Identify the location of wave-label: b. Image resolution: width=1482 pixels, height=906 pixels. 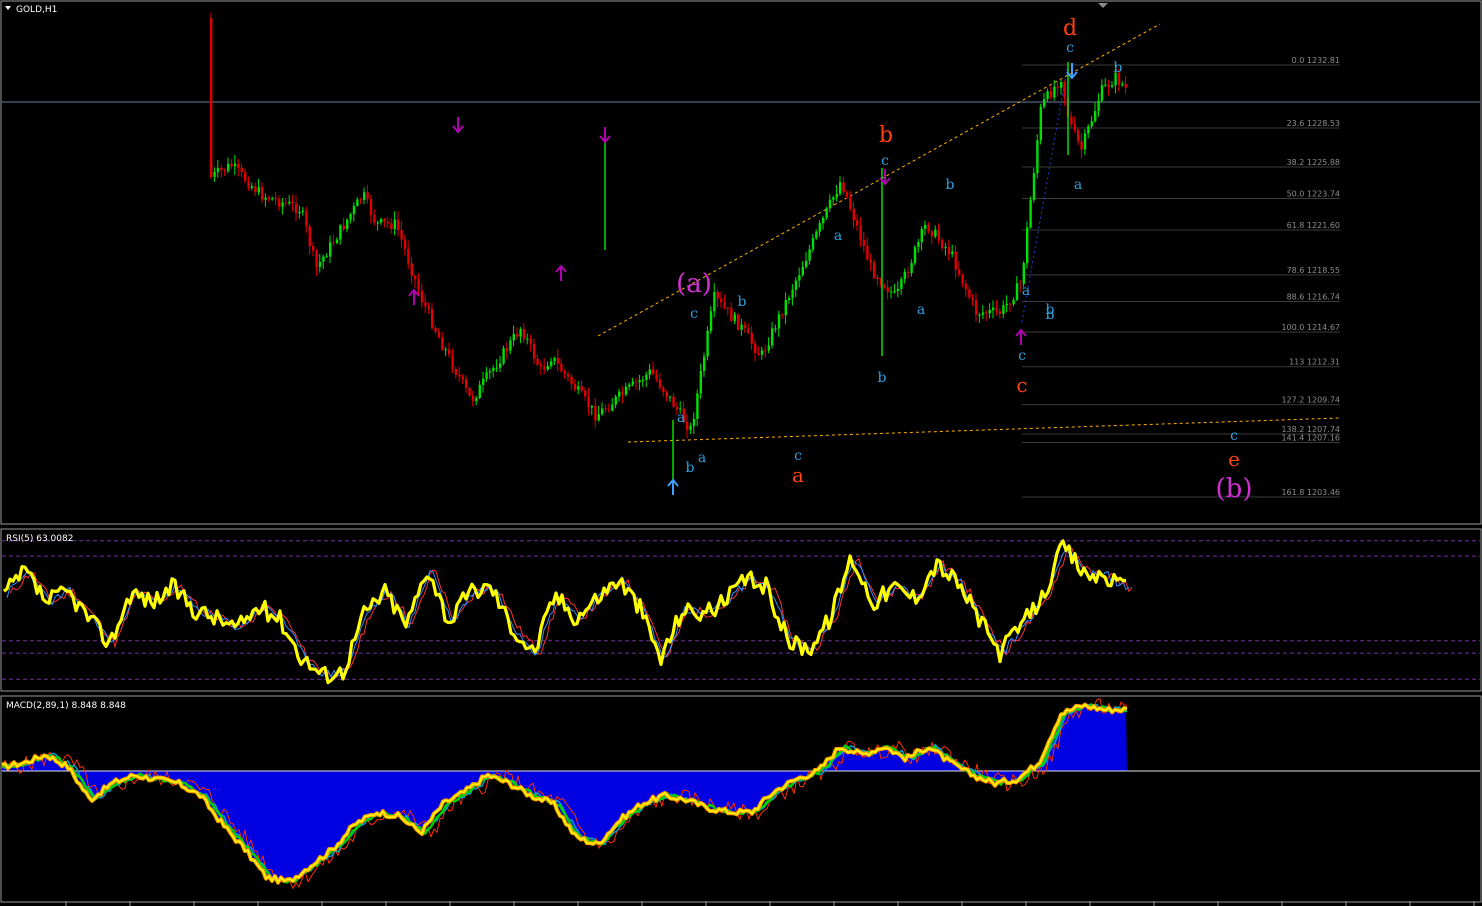
(1050, 310).